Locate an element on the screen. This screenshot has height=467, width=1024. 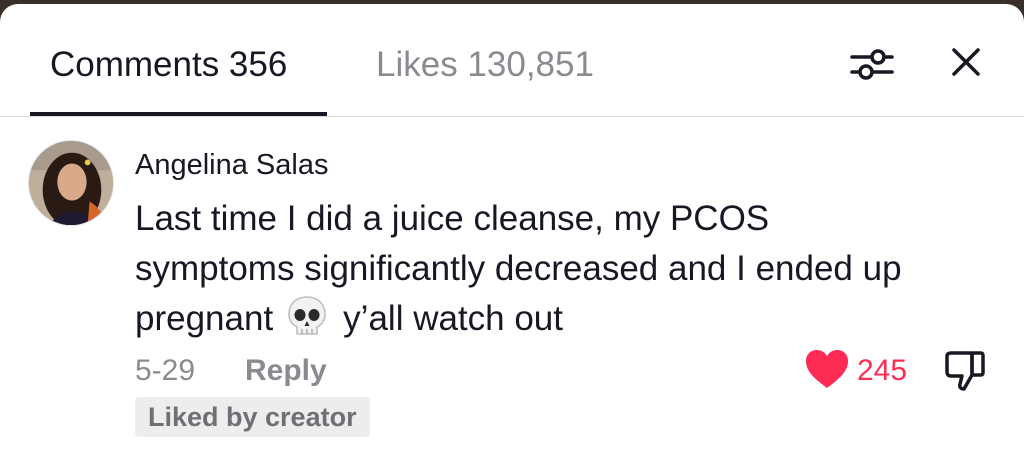
heart-icon is located at coordinates (827, 369).